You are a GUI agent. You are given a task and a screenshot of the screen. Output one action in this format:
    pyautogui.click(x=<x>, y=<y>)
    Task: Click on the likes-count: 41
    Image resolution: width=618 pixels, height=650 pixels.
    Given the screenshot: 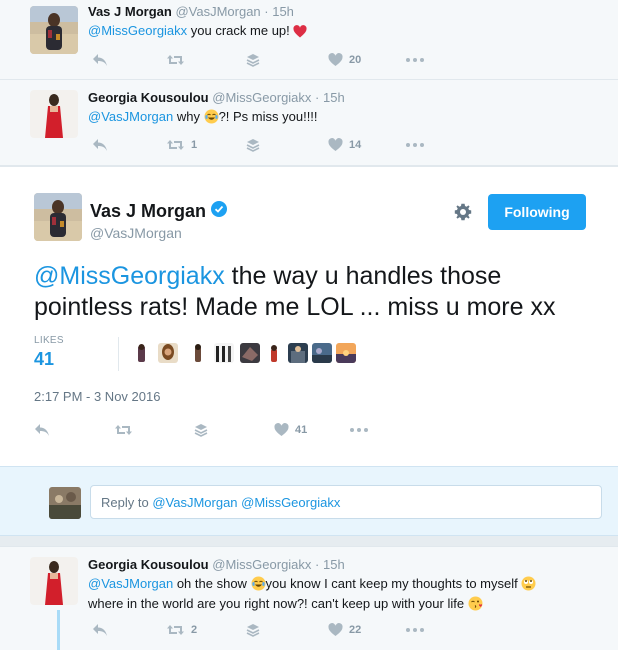 What is the action you would take?
    pyautogui.click(x=44, y=359)
    